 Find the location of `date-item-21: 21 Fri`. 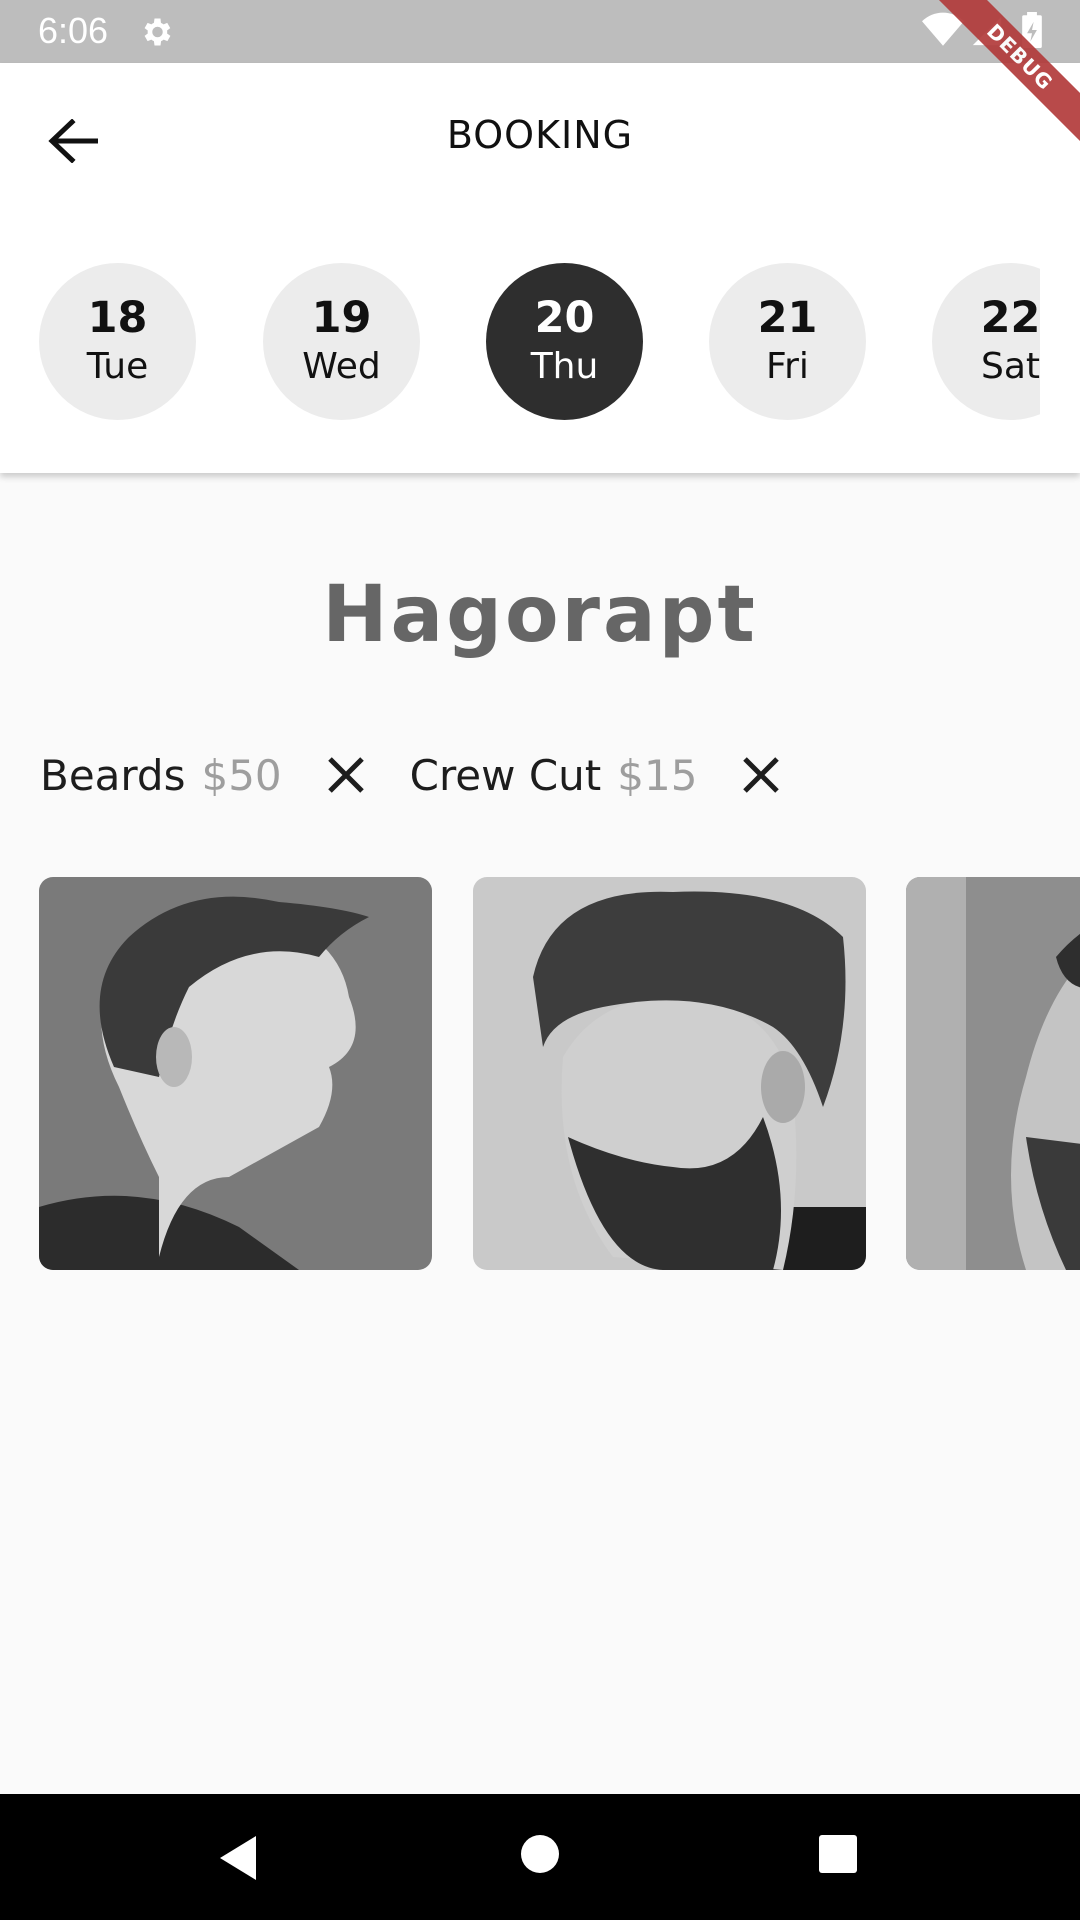

date-item-21: 21 Fri is located at coordinates (787, 341).